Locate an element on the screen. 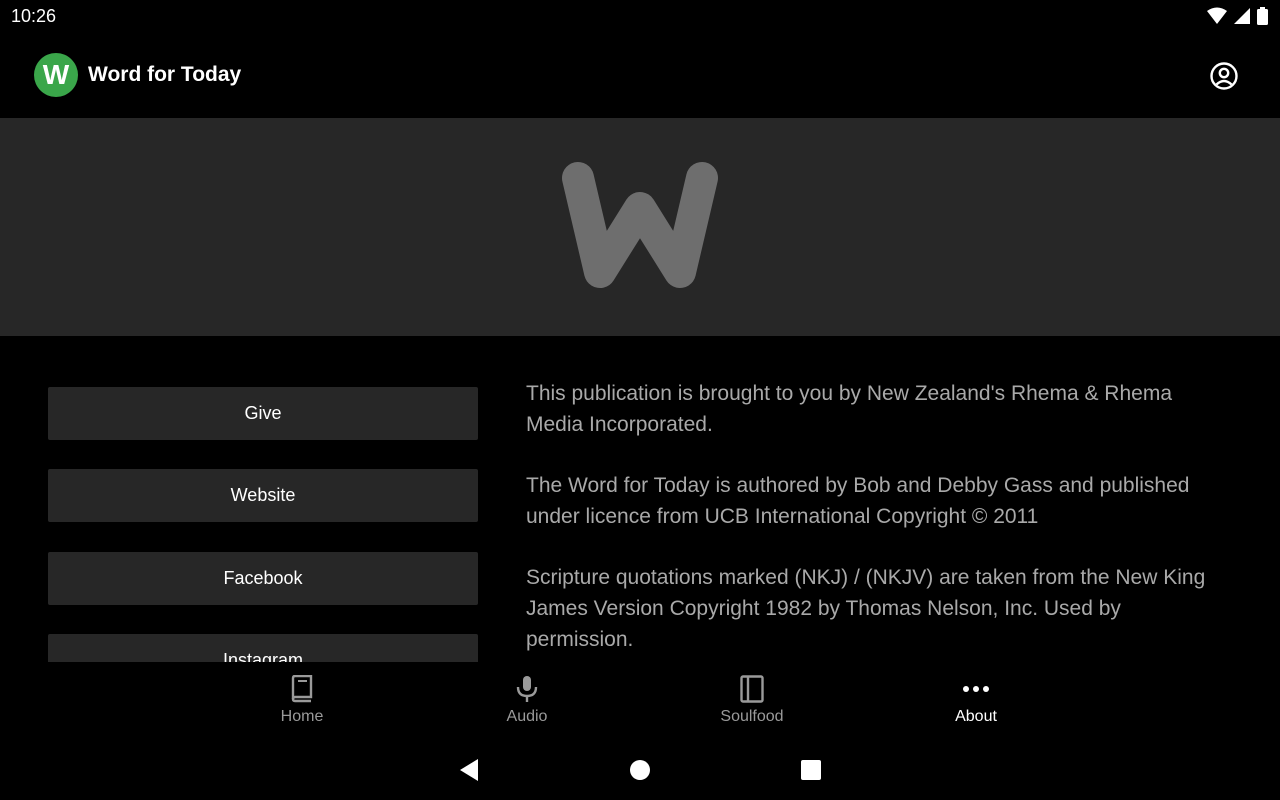 The width and height of the screenshot is (1280, 800). account-circle-icon is located at coordinates (1224, 76).